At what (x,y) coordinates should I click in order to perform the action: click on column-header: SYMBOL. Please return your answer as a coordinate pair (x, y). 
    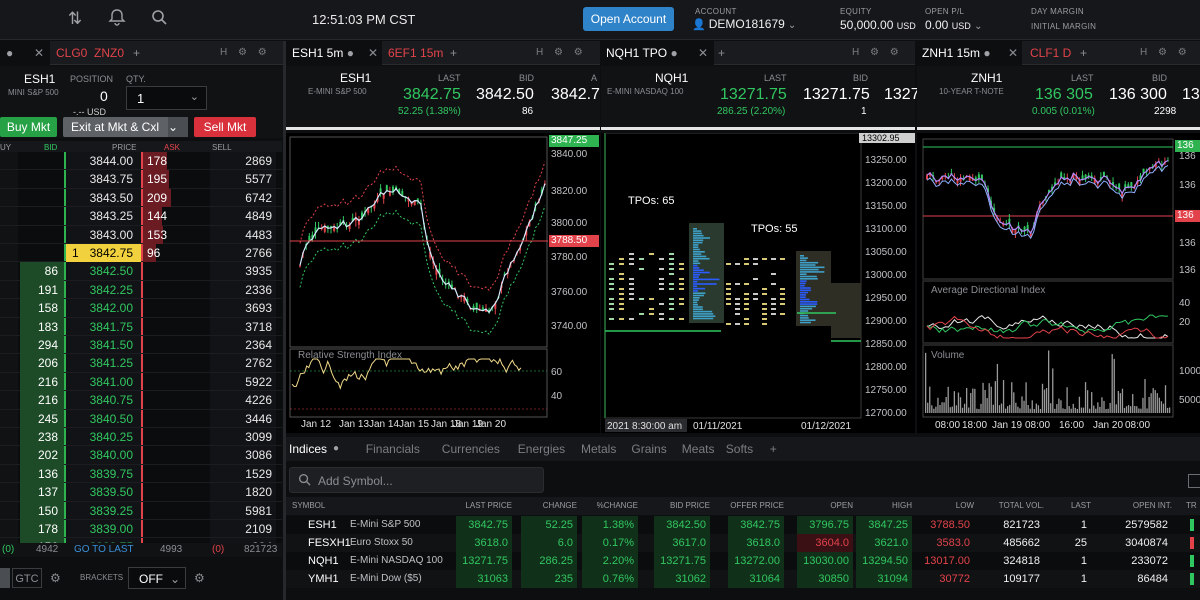
    Looking at the image, I should click on (308, 505).